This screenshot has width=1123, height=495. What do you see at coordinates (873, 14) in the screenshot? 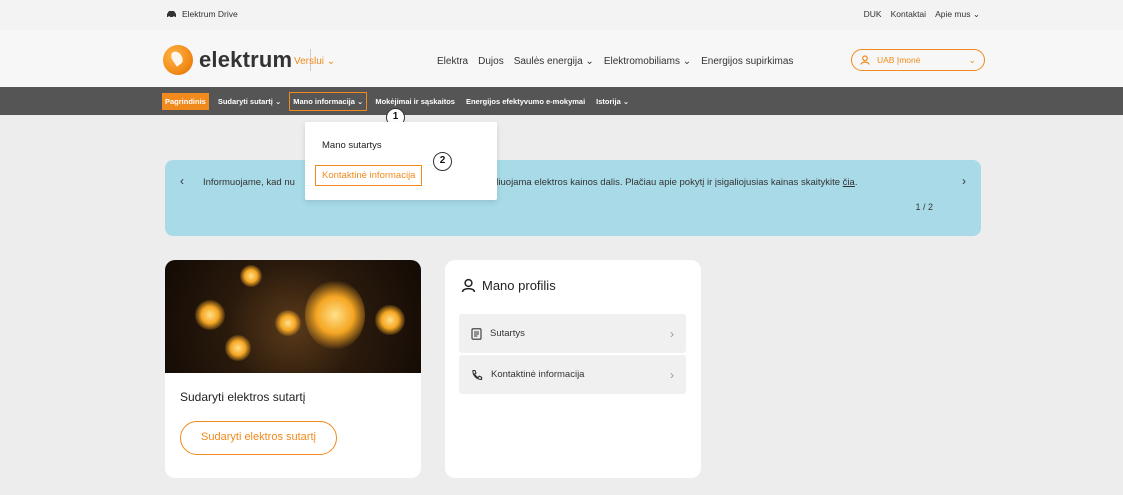
I see `duk-link: DUK` at bounding box center [873, 14].